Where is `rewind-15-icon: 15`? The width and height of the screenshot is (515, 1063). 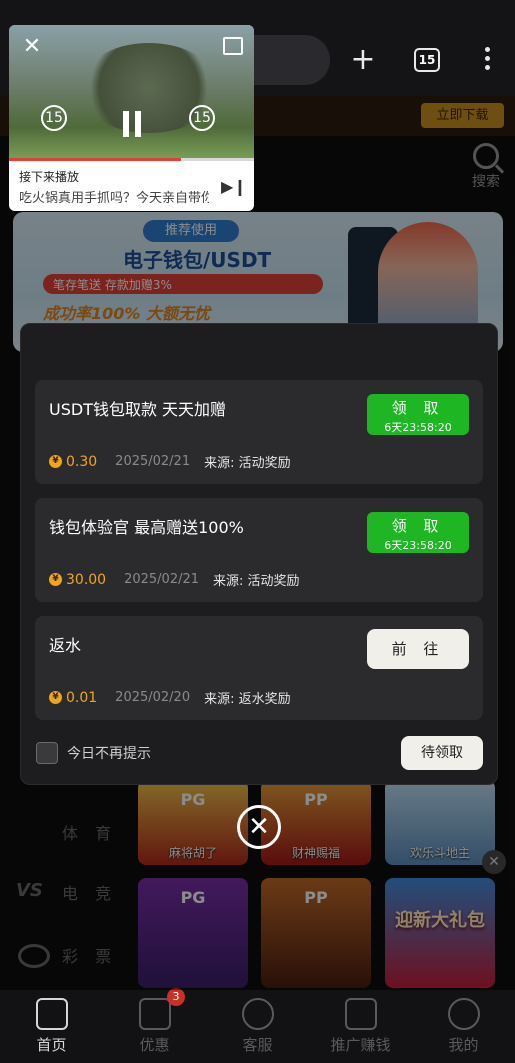 rewind-15-icon: 15 is located at coordinates (54, 118).